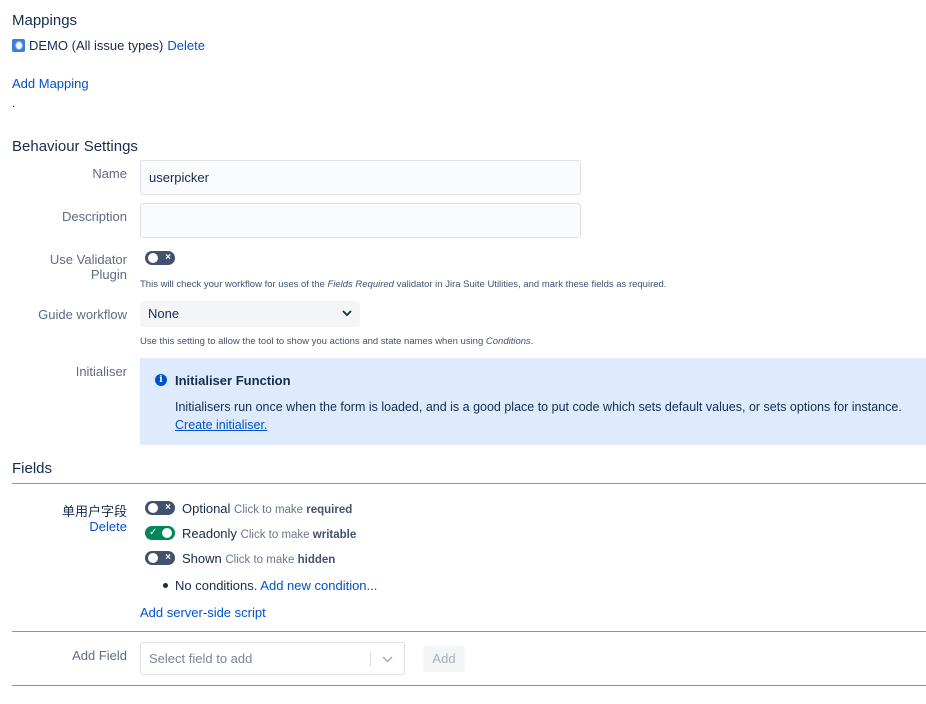 This screenshot has width=926, height=704. What do you see at coordinates (370, 659) in the screenshot?
I see `select-separator` at bounding box center [370, 659].